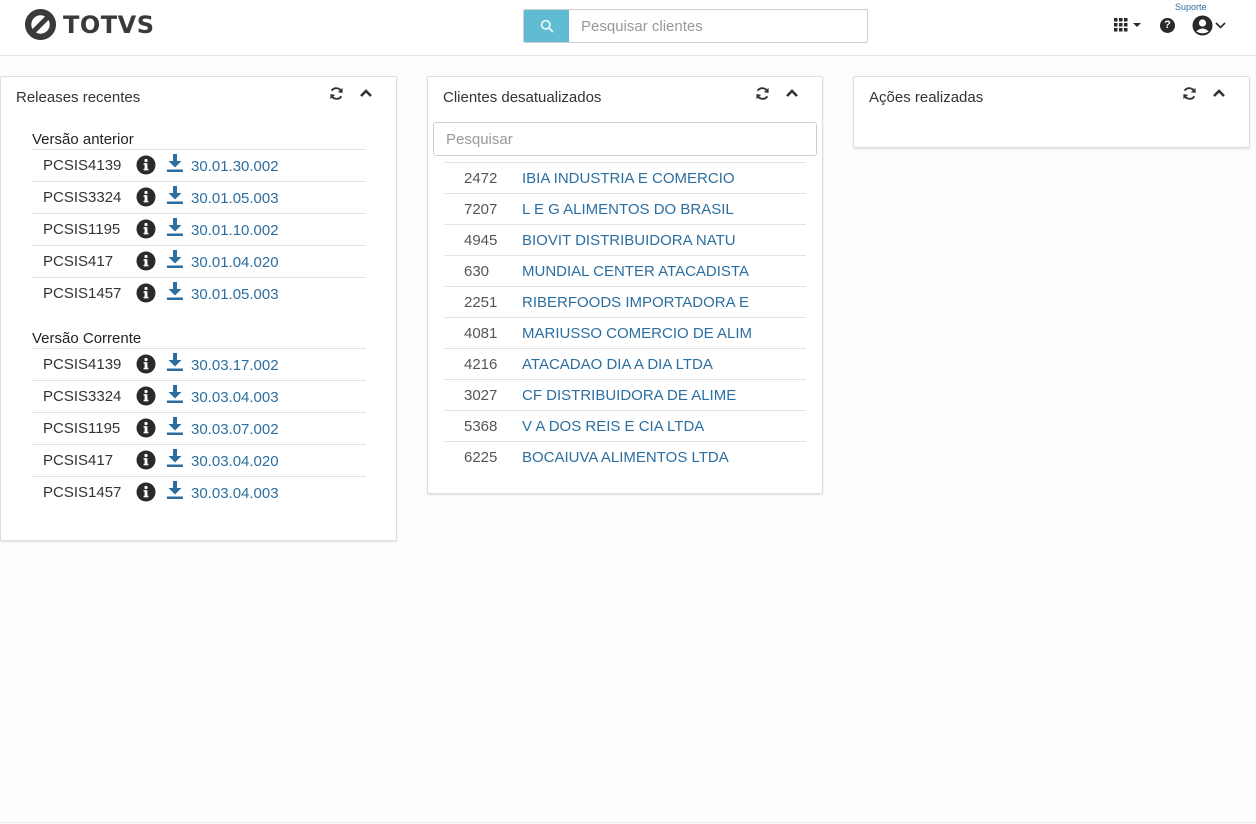  What do you see at coordinates (628, 209) in the screenshot?
I see `client-name-link: L E G ALIMENTOS DO BRASIL` at bounding box center [628, 209].